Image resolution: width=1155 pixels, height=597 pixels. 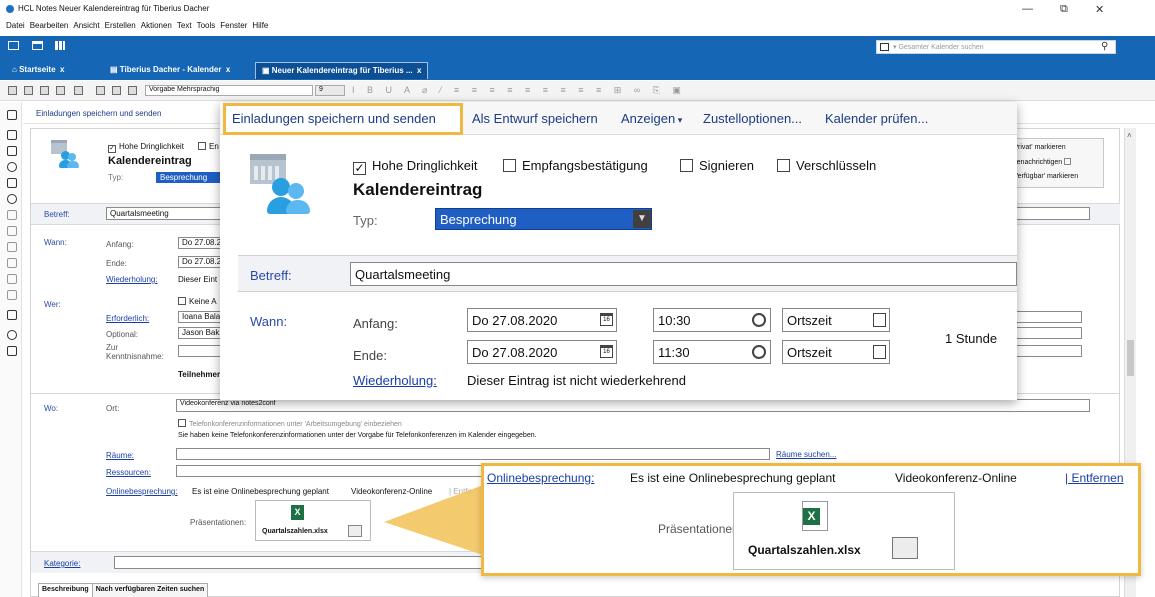 I want to click on tab-find-free-times: Nach verfügbaren Zeiten suchen, so click(x=150, y=590).